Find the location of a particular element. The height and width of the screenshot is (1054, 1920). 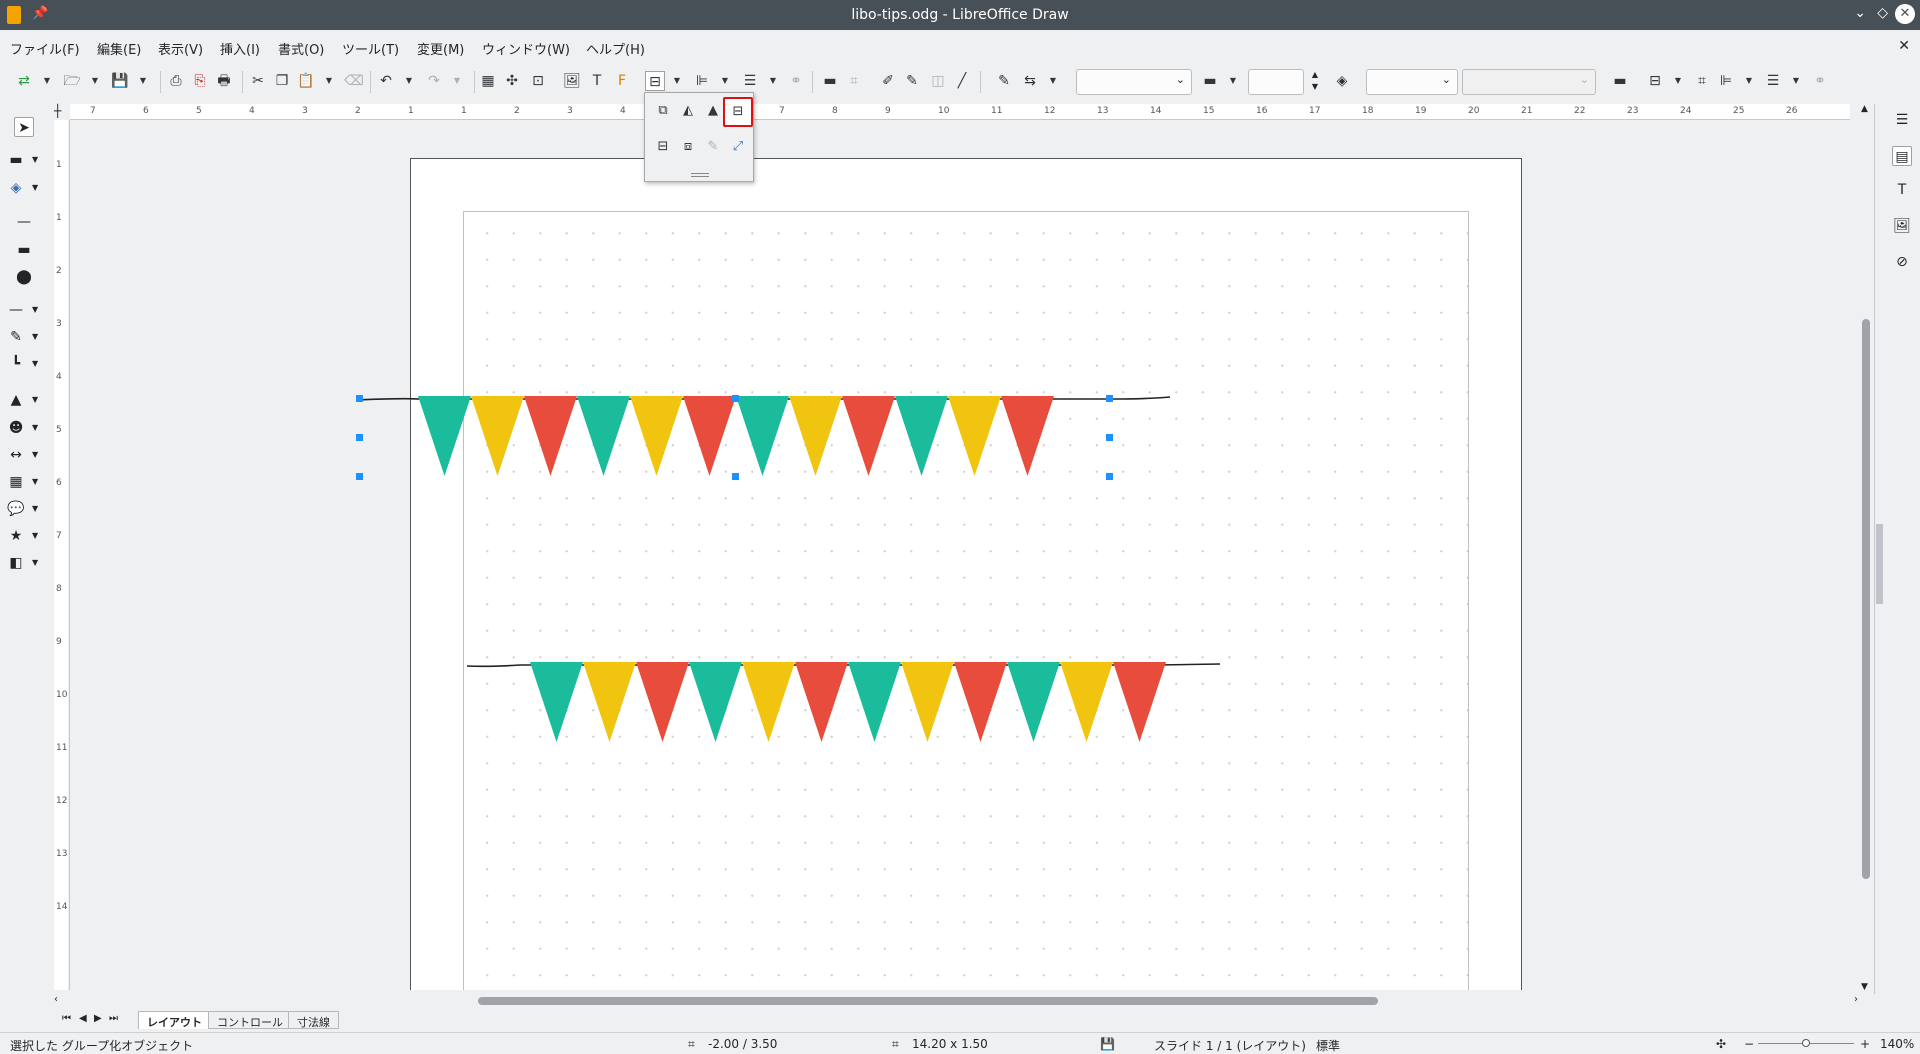

minimize-icon: ⌄ is located at coordinates (1860, 13).